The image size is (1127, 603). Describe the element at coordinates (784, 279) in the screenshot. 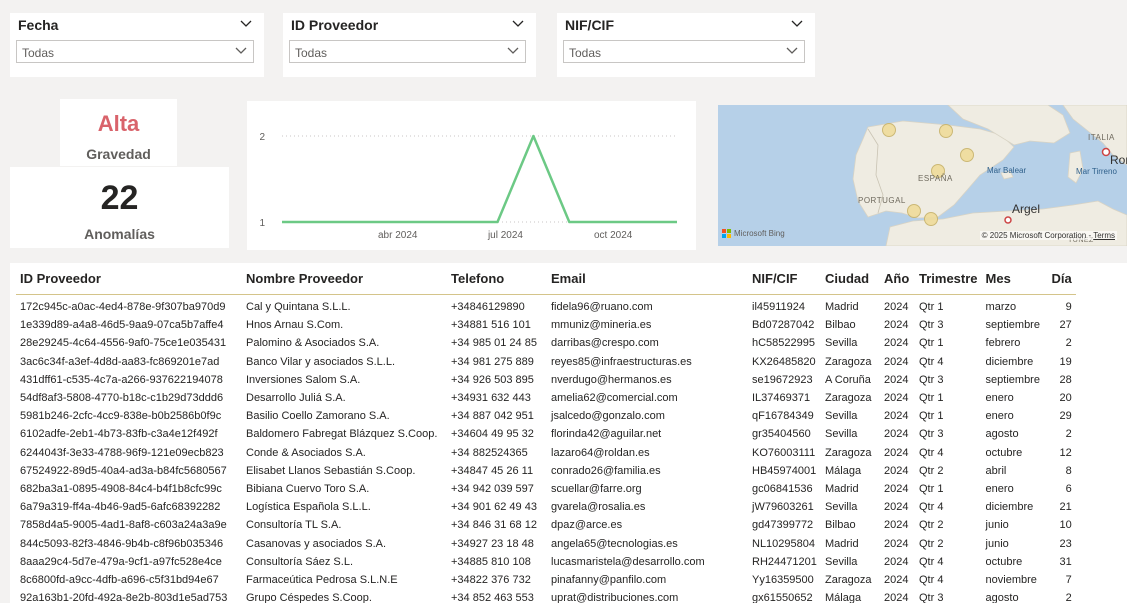

I see `col-header-nif-cif: NIF/CIF` at that location.